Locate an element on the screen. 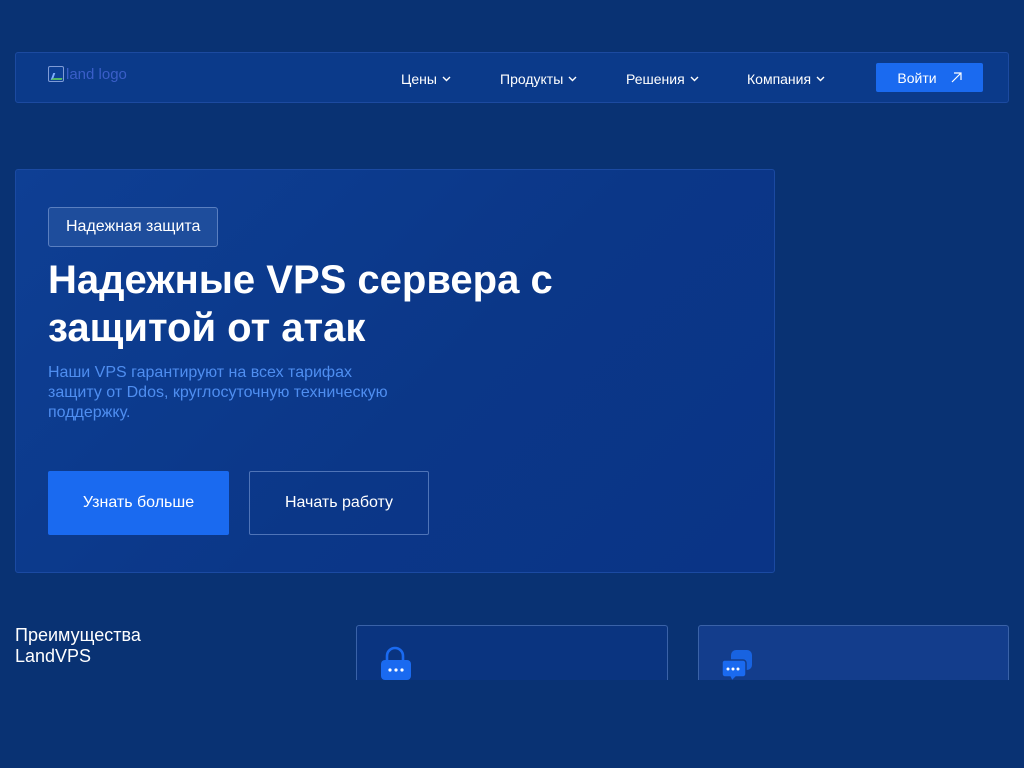 Image resolution: width=1024 pixels, height=768 pixels. nav-item-label: Продукты is located at coordinates (532, 79).